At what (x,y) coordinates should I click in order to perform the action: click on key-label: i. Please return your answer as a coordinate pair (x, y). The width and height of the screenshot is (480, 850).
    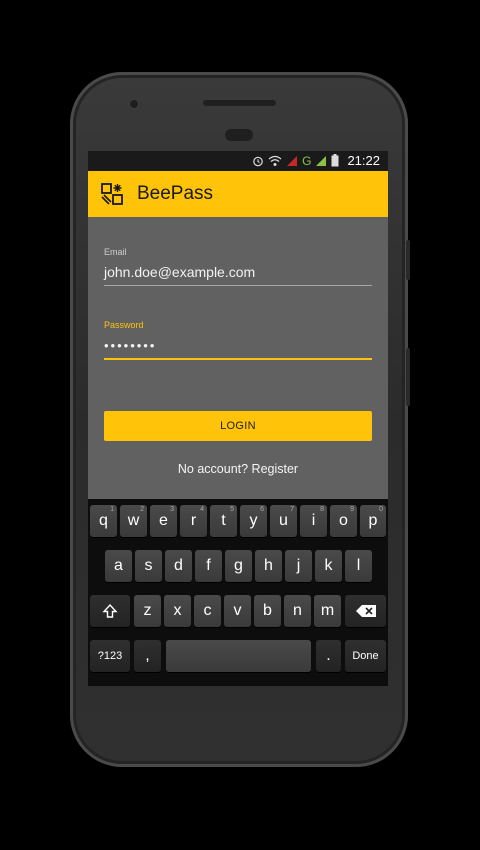
    Looking at the image, I should click on (313, 520).